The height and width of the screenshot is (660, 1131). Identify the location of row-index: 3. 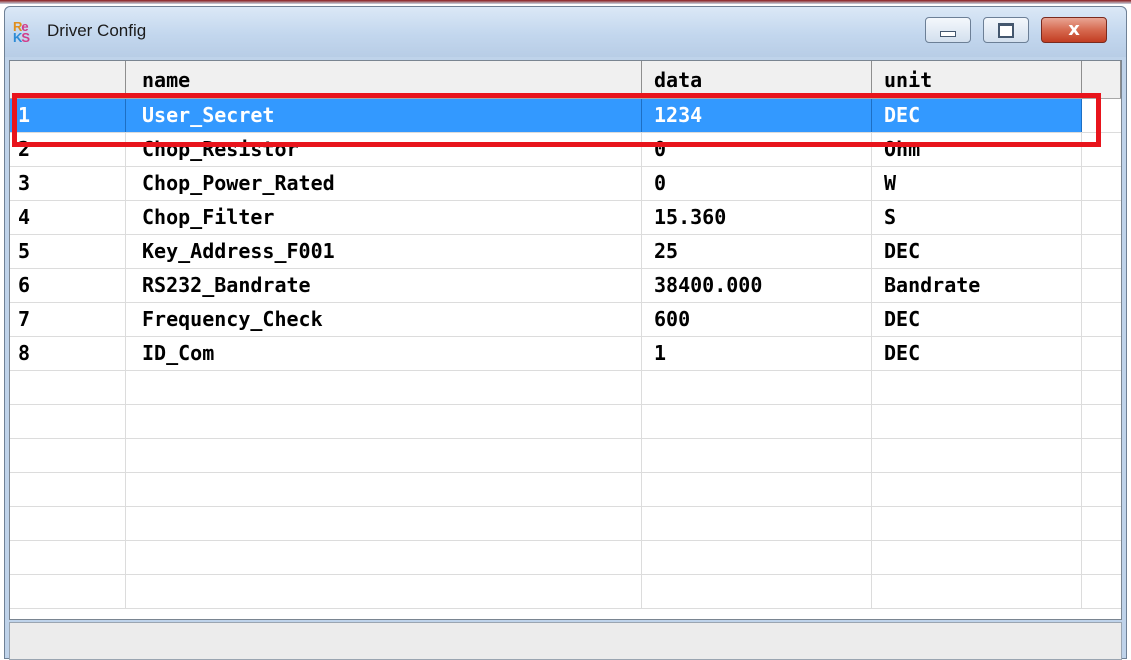
(68, 183).